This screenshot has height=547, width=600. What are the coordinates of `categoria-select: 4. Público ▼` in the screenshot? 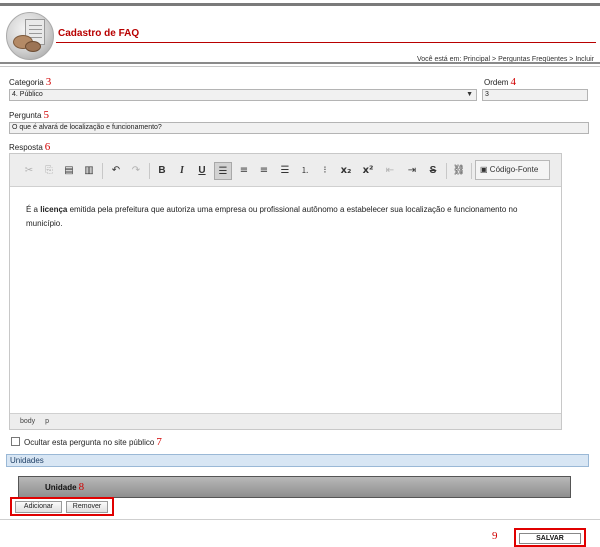 It's located at (243, 95).